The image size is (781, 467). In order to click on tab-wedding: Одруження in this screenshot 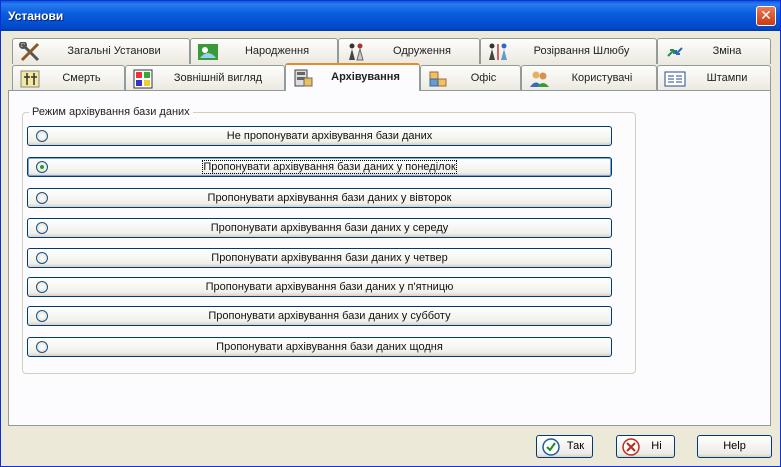, I will do `click(409, 51)`.